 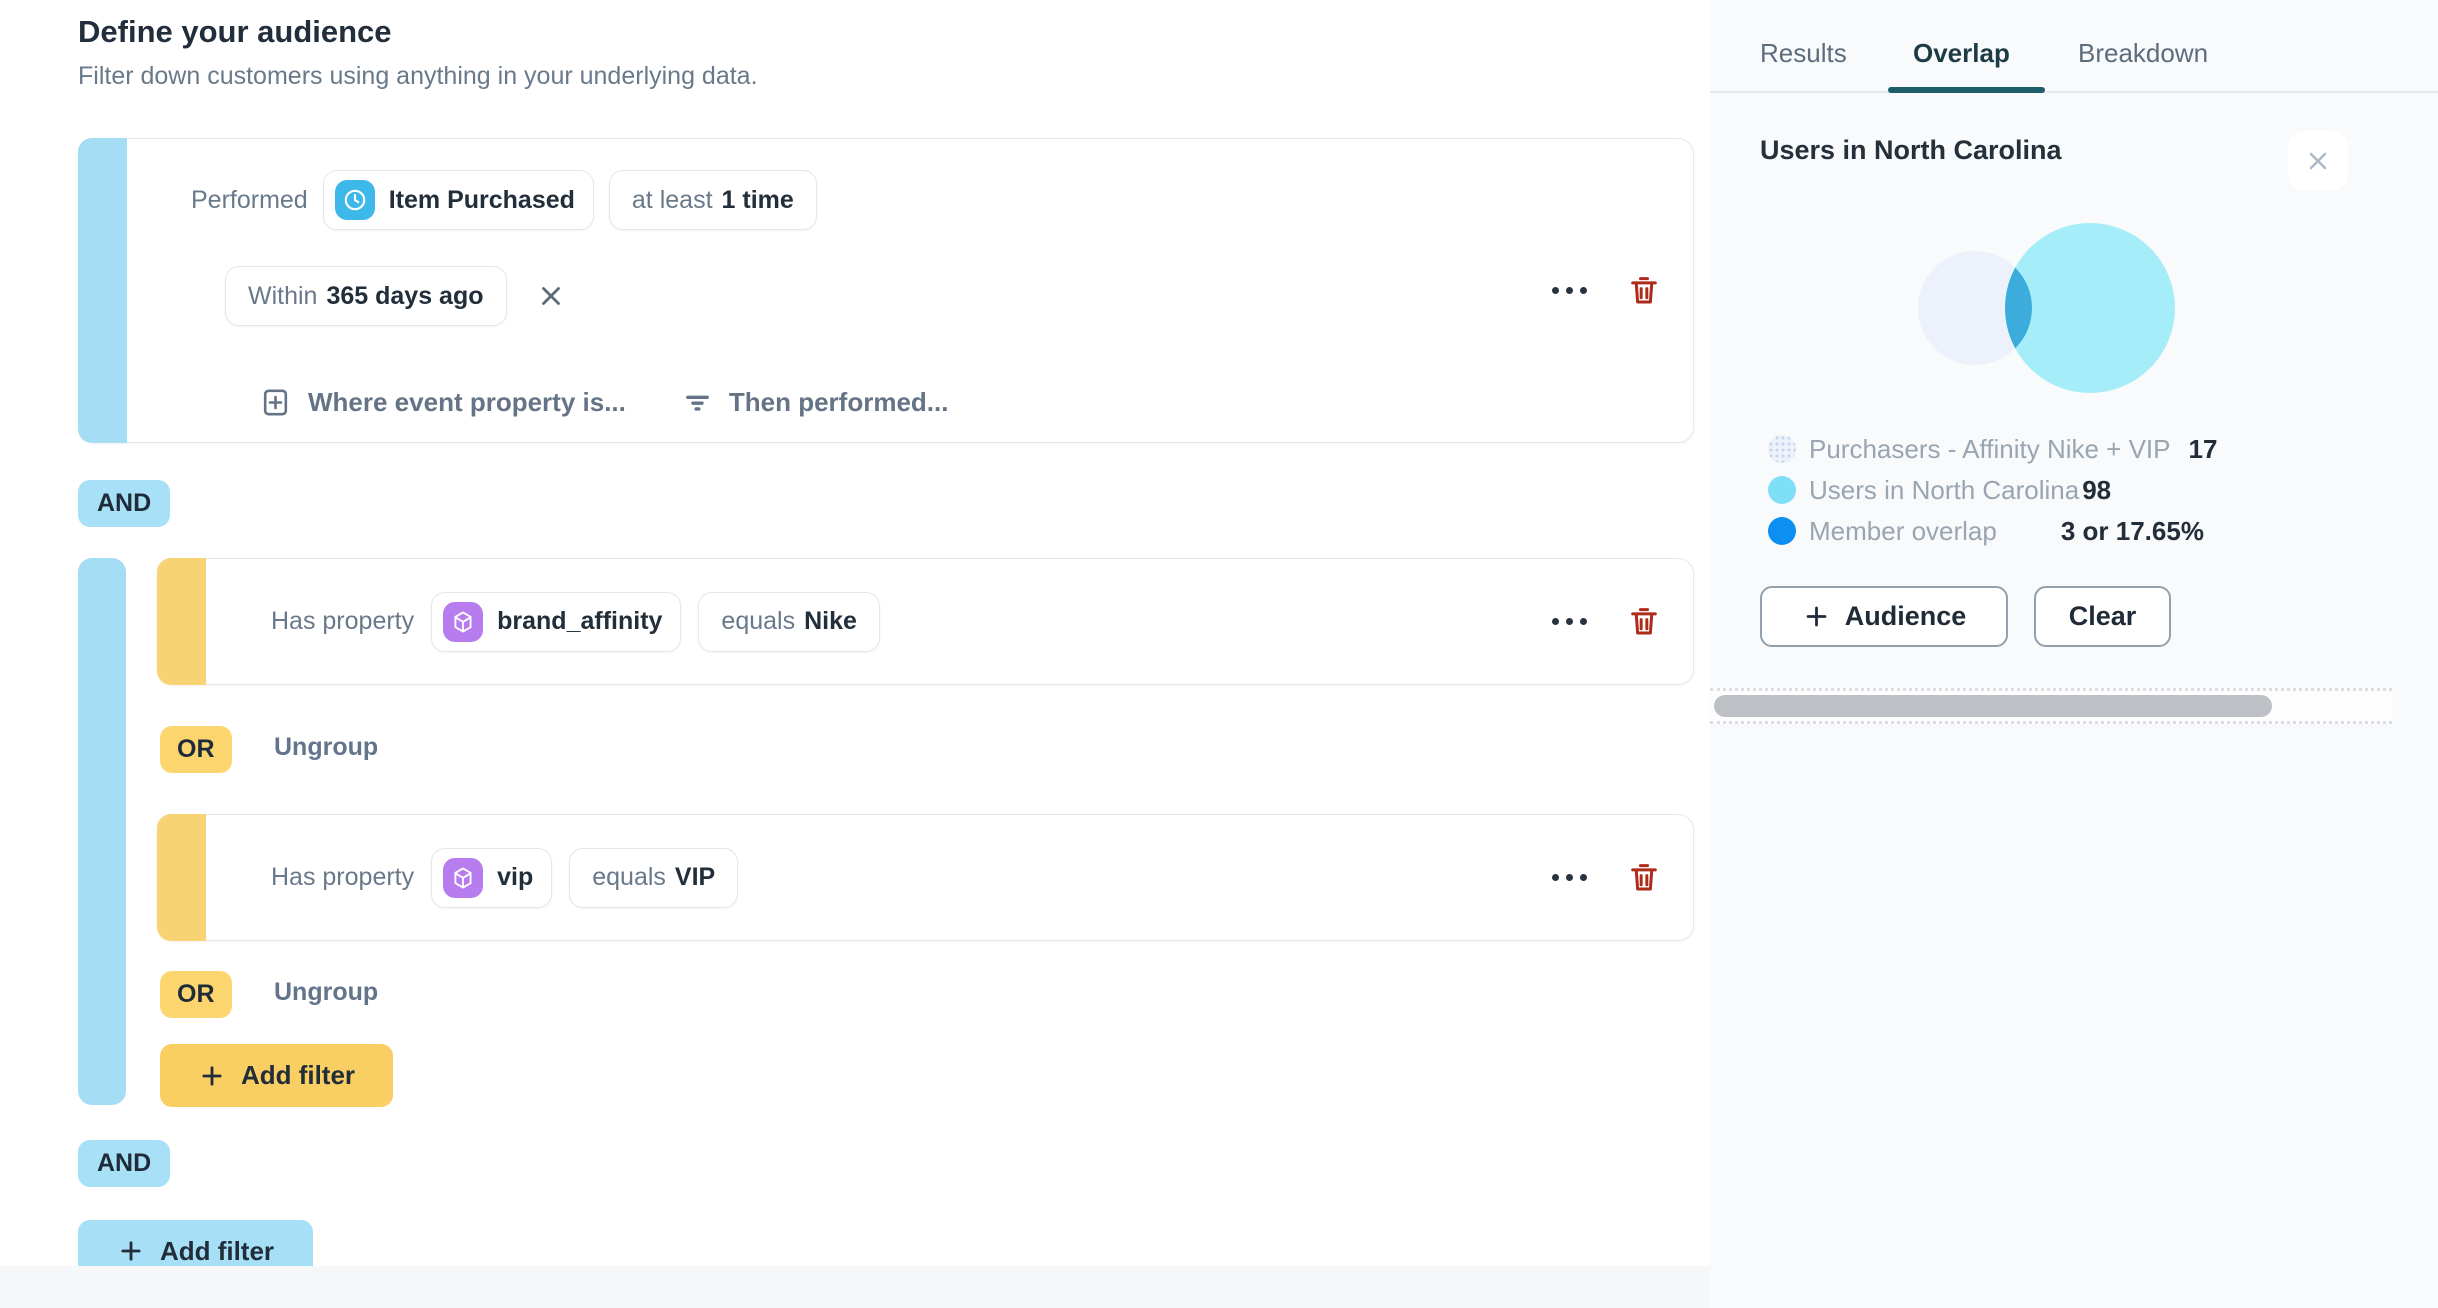 What do you see at coordinates (249, 199) in the screenshot?
I see `performed-label: Performed` at bounding box center [249, 199].